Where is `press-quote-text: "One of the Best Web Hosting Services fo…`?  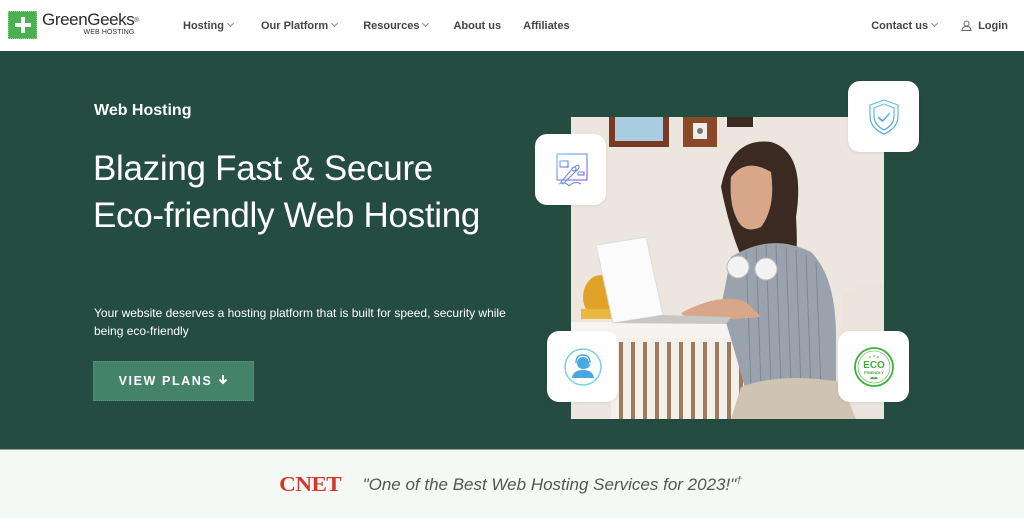 press-quote-text: "One of the Best Web Hosting Services fo… is located at coordinates (549, 484).